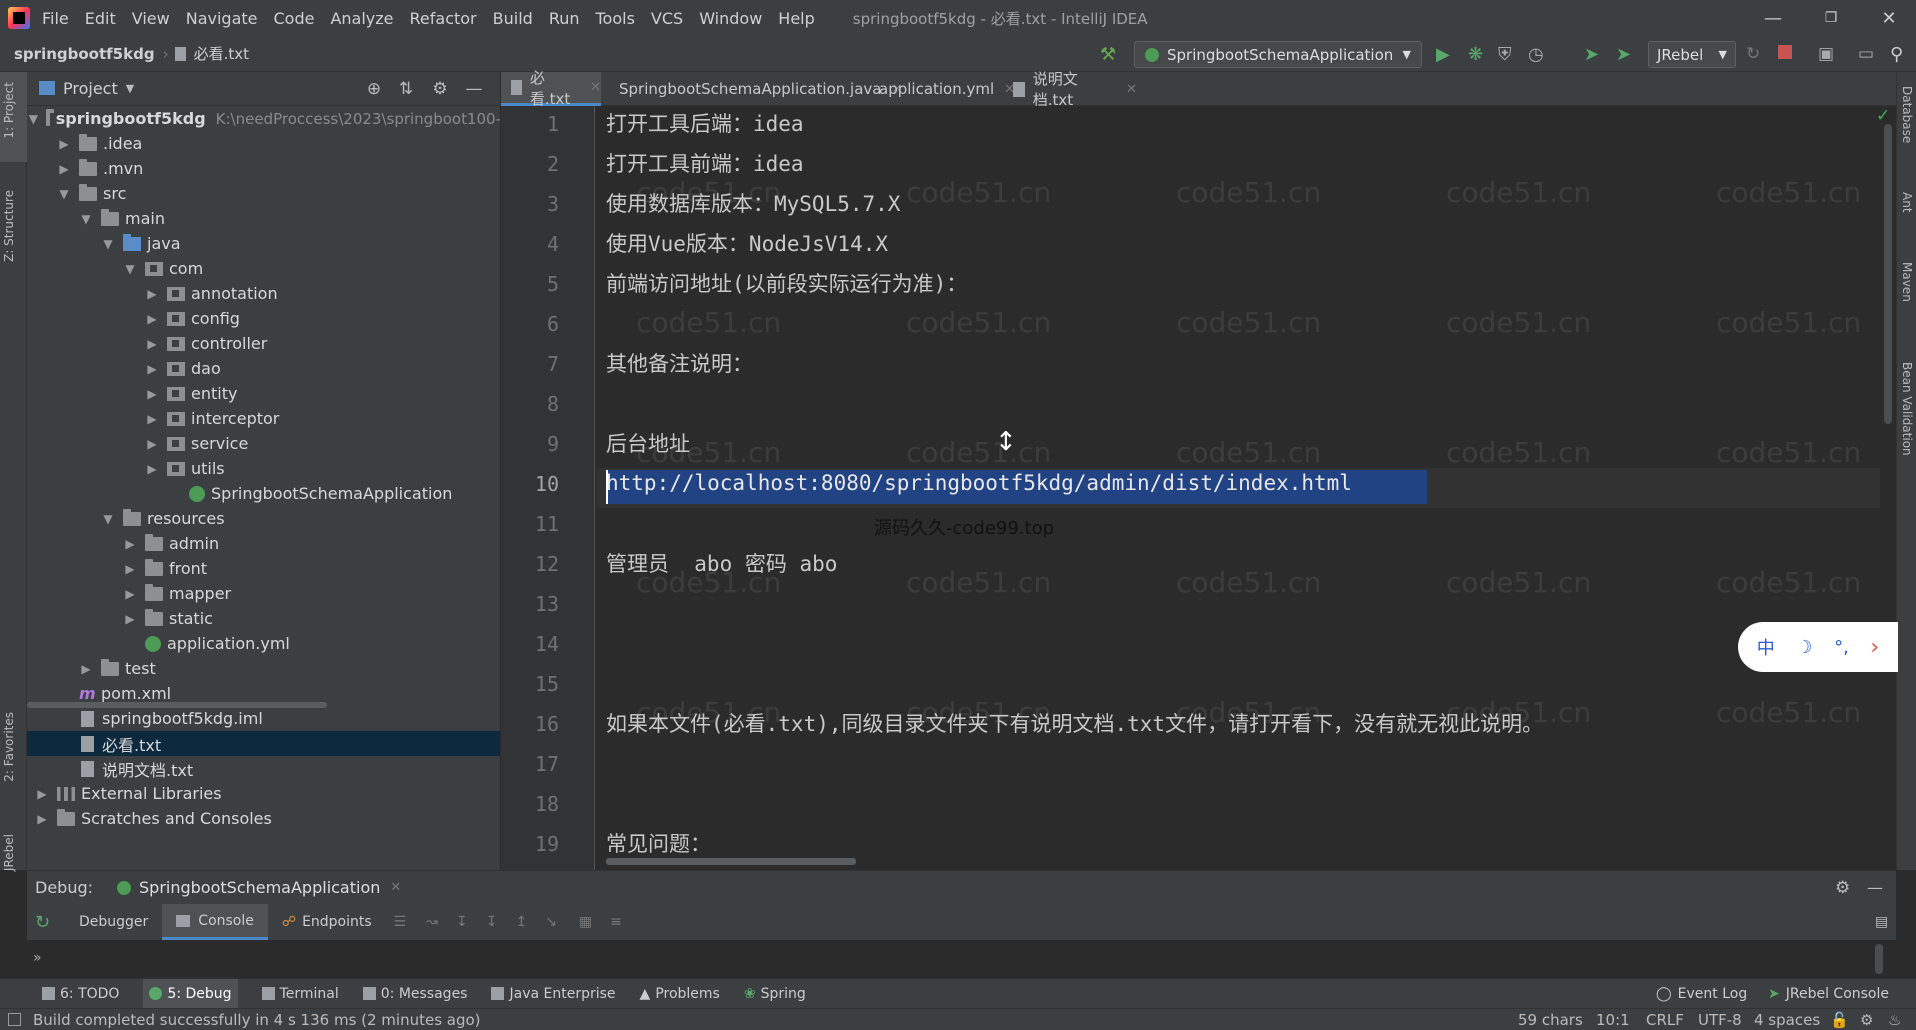  Describe the element at coordinates (530, 404) in the screenshot. I see `line-number: 8` at that location.